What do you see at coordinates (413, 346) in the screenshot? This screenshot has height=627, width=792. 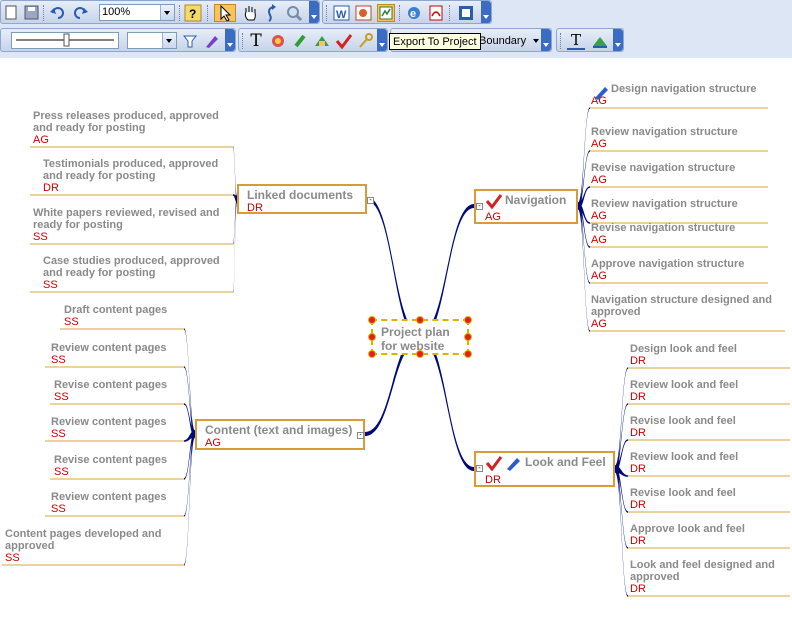 I see `central-topic-line2: for website` at bounding box center [413, 346].